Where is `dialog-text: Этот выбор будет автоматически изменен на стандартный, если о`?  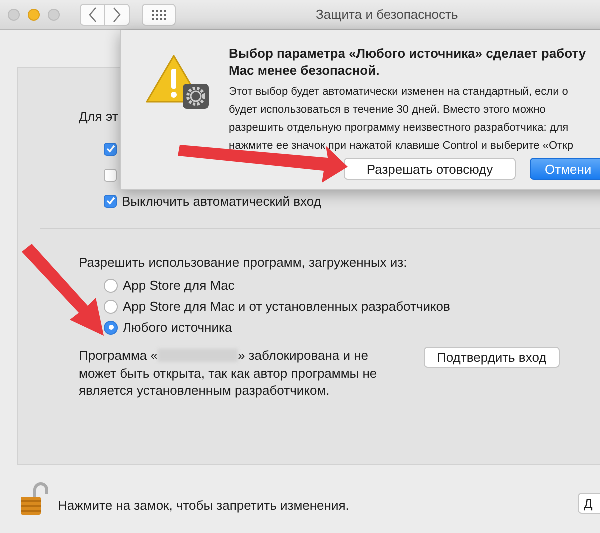 dialog-text: Этот выбор будет автоматически изменен на стандартный, если о is located at coordinates (399, 92).